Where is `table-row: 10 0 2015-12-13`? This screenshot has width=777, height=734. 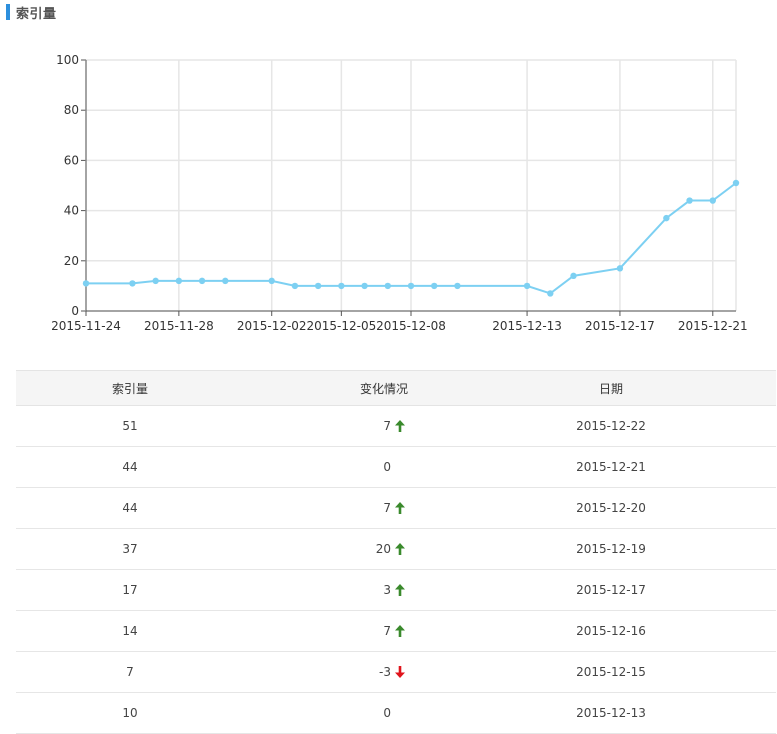
table-row: 10 0 2015-12-13 is located at coordinates (396, 713).